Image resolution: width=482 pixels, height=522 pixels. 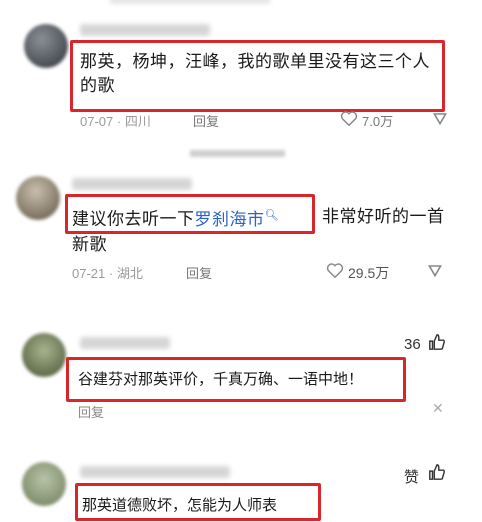 What do you see at coordinates (180, 505) in the screenshot?
I see `comment-text: 那英道德败坏，怎能为人师表` at bounding box center [180, 505].